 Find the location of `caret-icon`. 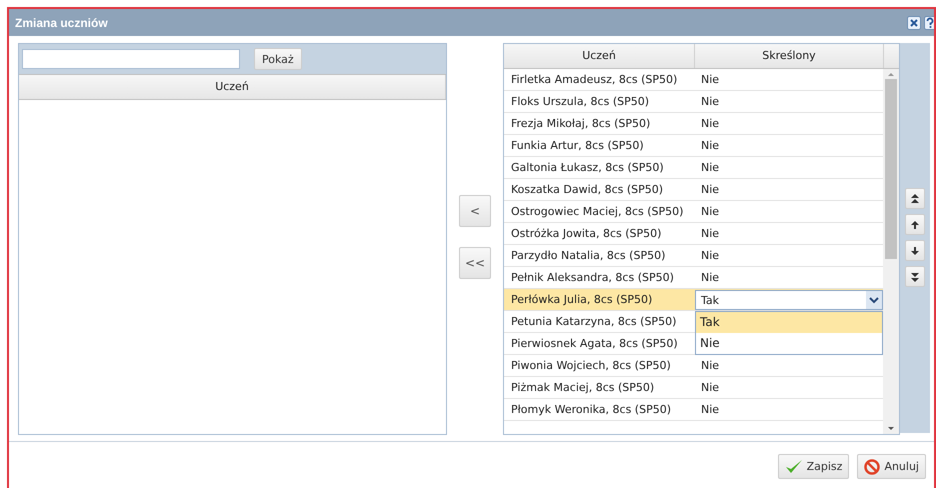

caret-icon is located at coordinates (874, 300).